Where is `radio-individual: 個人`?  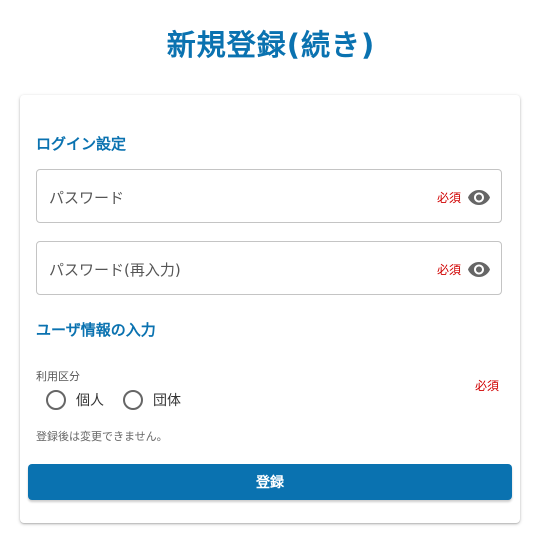 radio-individual: 個人 is located at coordinates (75, 400).